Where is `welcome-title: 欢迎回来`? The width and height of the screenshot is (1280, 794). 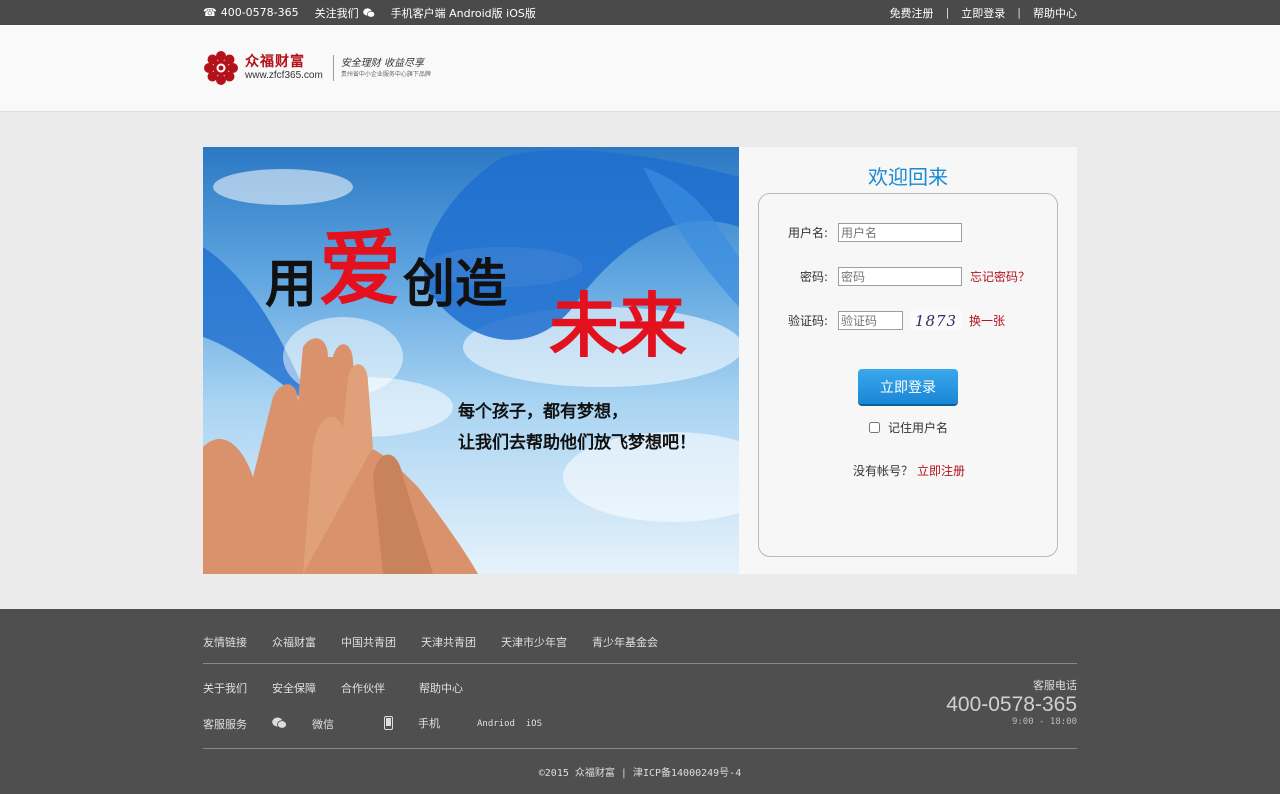 welcome-title: 欢迎回来 is located at coordinates (908, 178).